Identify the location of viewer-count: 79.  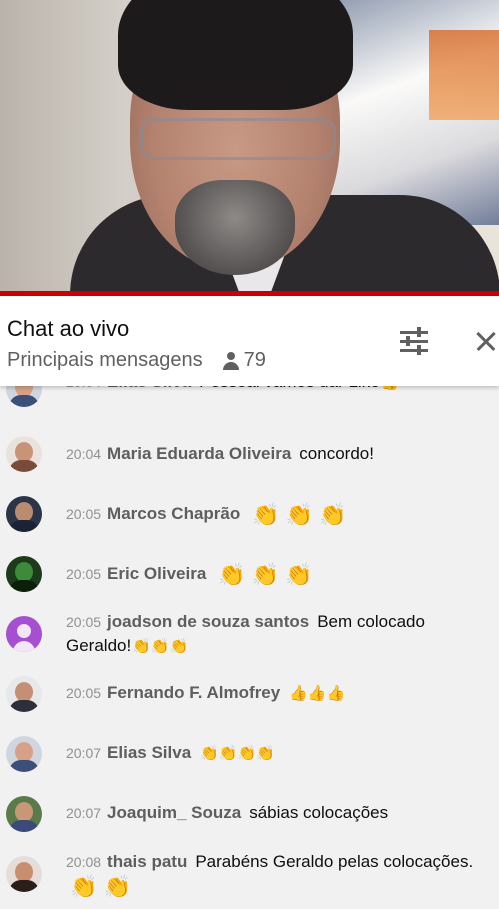
(244, 360).